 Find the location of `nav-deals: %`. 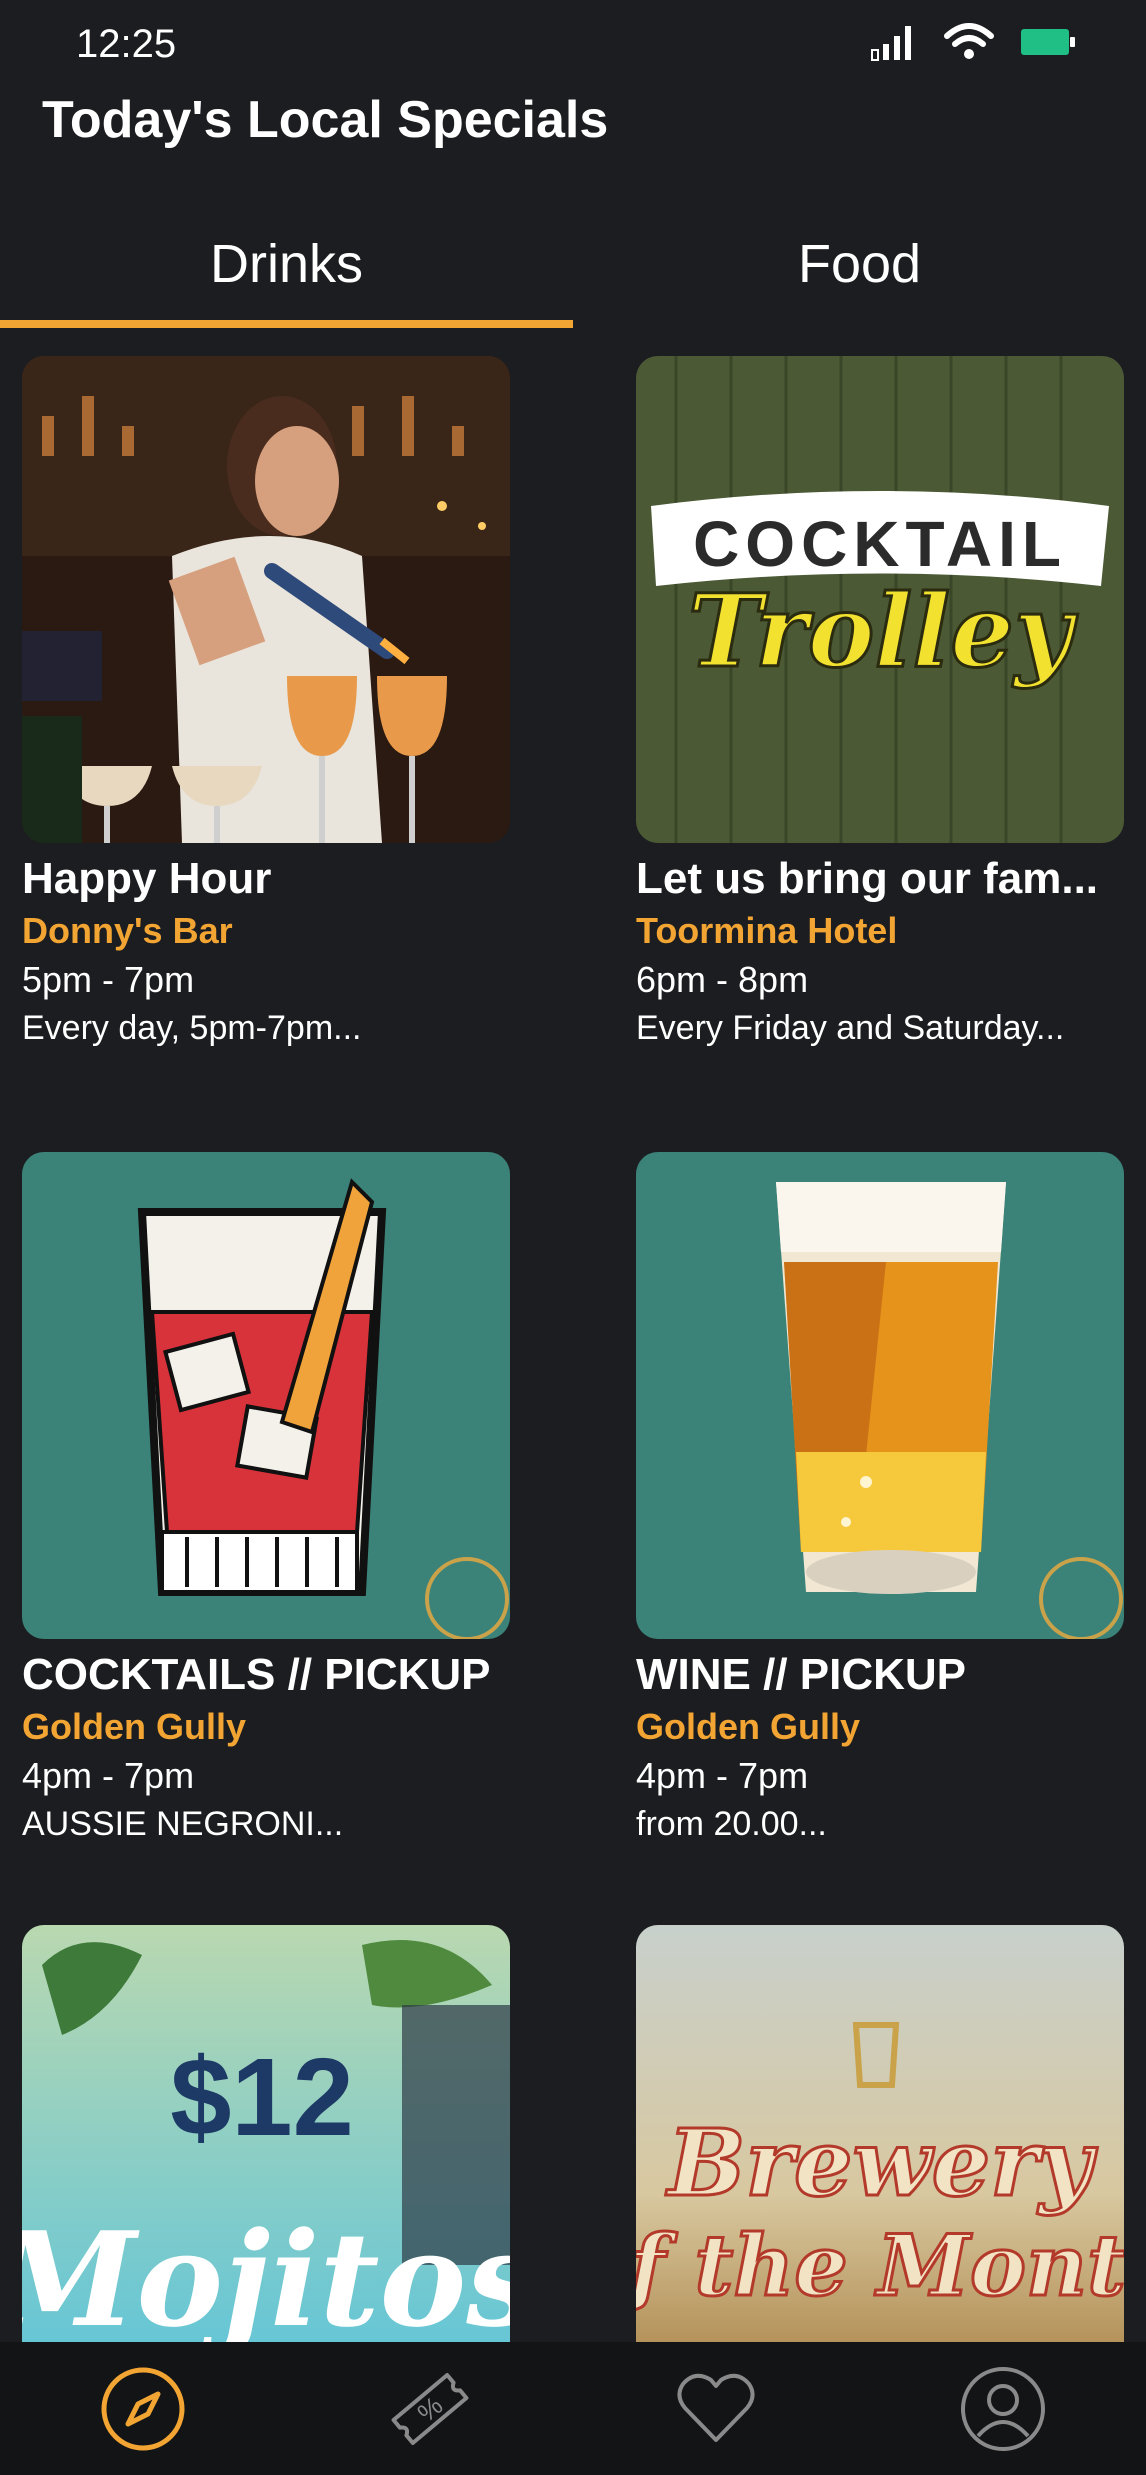

nav-deals: % is located at coordinates (430, 2408).